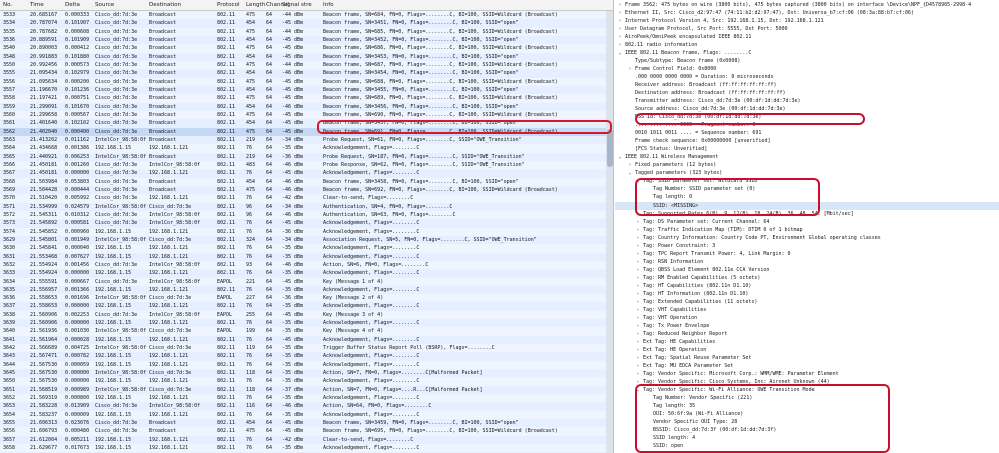 The image size is (999, 453). What do you see at coordinates (251, 331) in the screenshot?
I see `cell-length: 199` at bounding box center [251, 331].